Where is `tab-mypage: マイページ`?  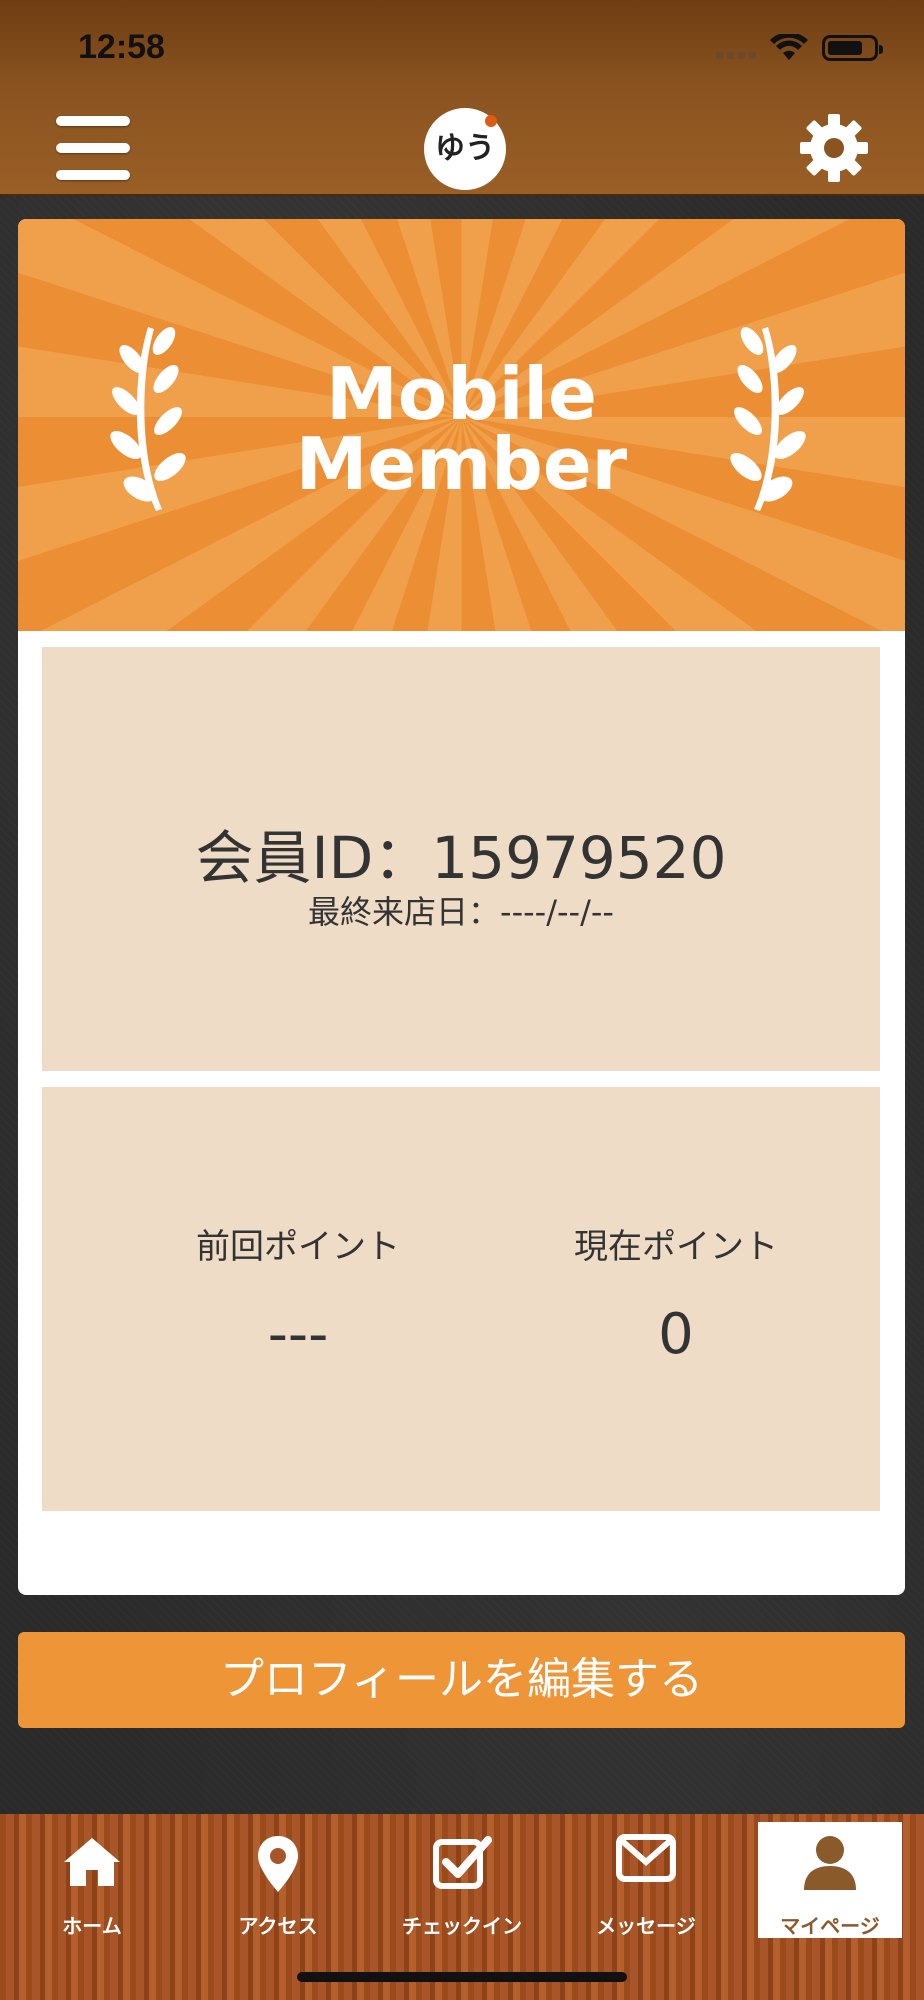
tab-mypage: マイページ is located at coordinates (830, 1880).